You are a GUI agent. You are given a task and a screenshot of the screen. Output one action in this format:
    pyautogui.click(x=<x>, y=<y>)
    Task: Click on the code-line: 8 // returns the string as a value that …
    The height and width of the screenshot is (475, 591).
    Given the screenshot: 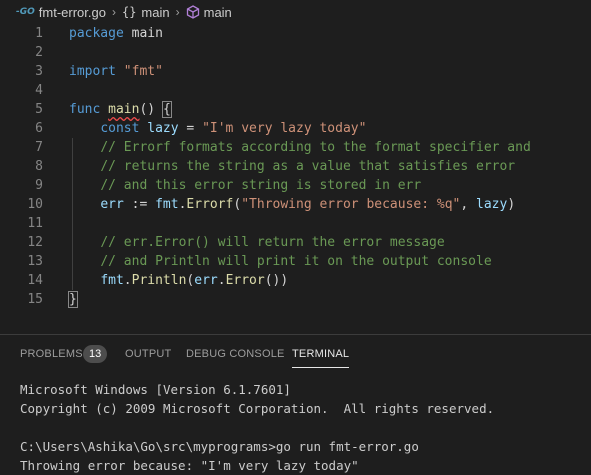 What is the action you would take?
    pyautogui.click(x=295, y=166)
    